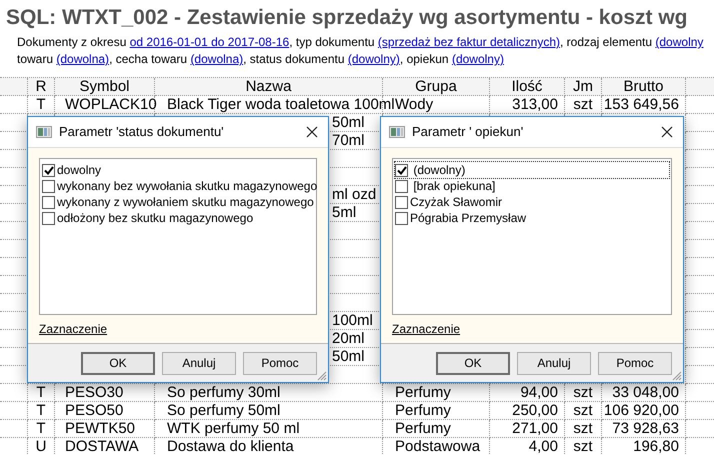 This screenshot has height=455, width=714. What do you see at coordinates (641, 104) in the screenshot?
I see `table-cell: 153 649,56` at bounding box center [641, 104].